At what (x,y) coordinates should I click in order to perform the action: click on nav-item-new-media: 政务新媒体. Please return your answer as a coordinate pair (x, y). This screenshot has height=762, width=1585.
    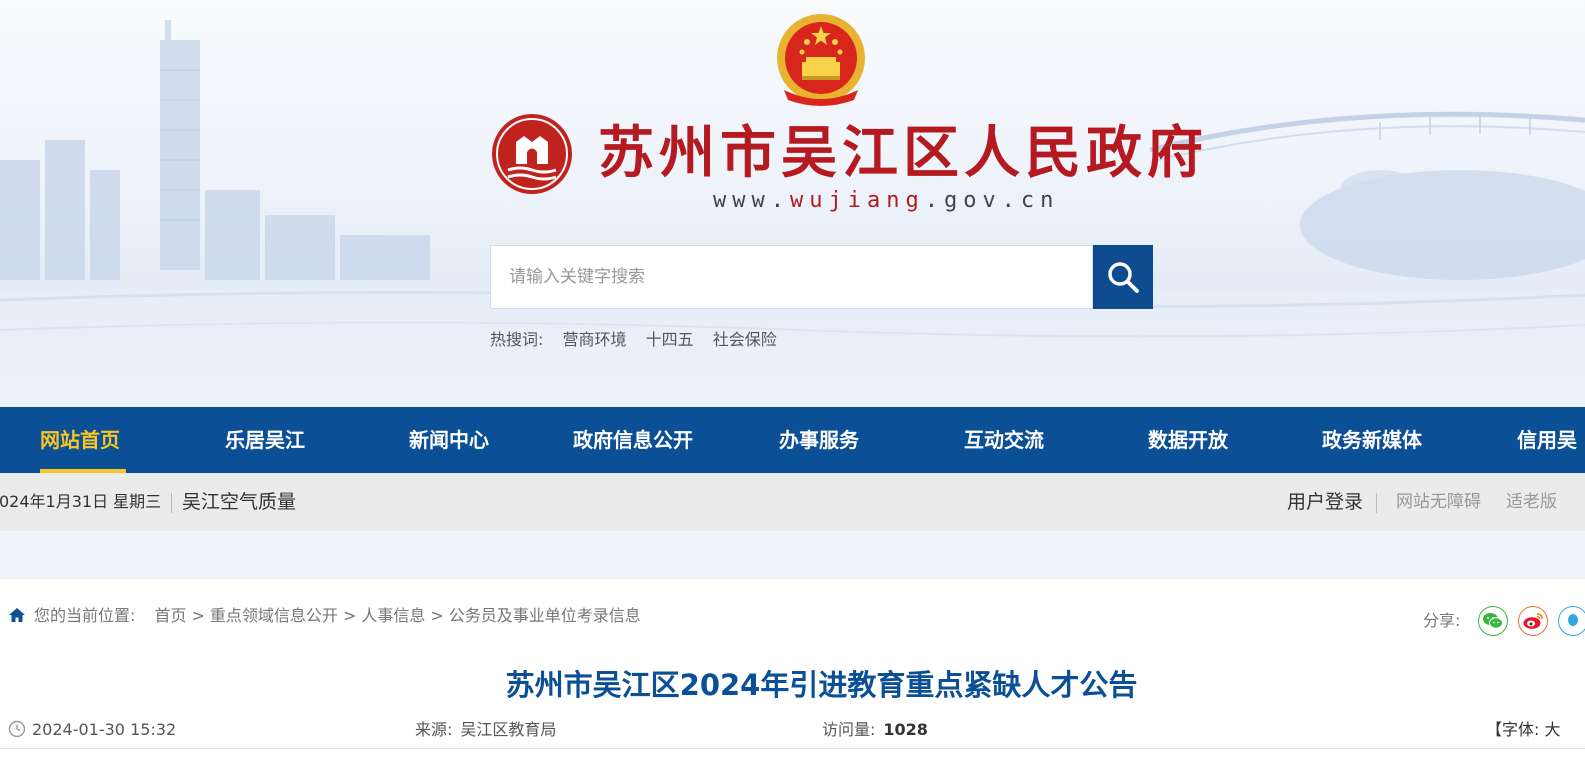
    Looking at the image, I should click on (1372, 440).